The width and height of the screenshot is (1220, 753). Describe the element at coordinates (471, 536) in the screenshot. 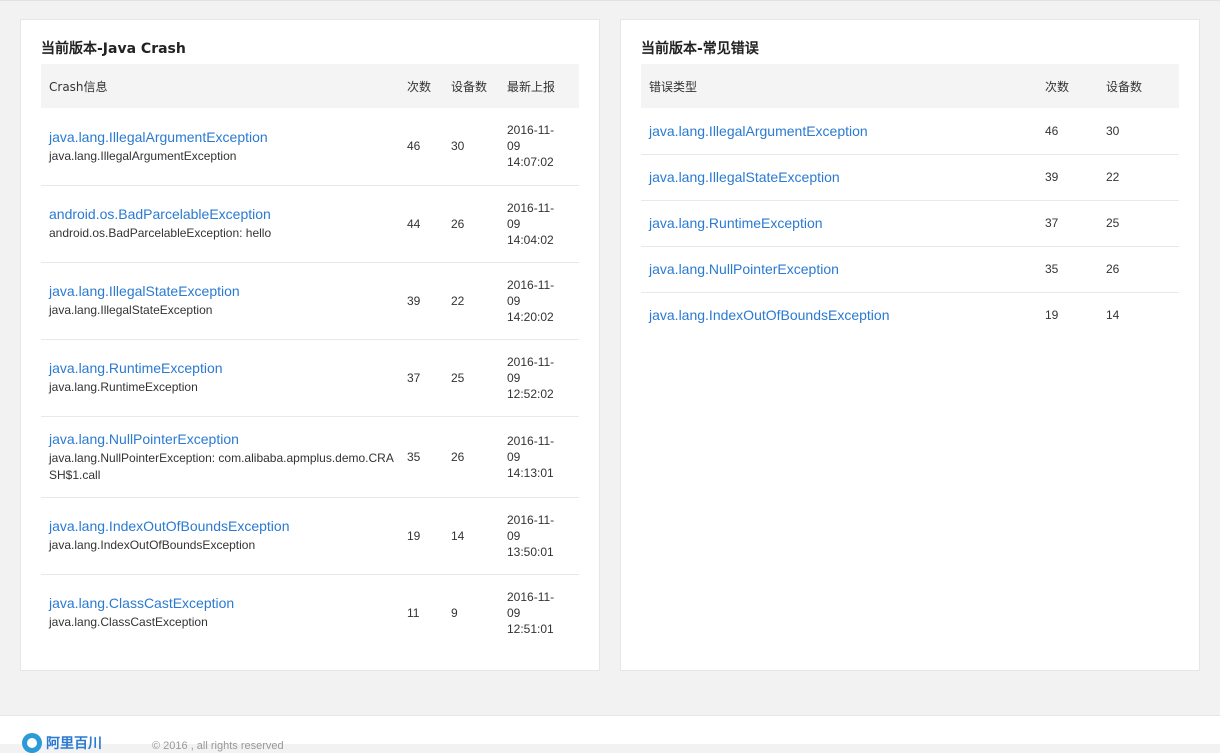

I see `crash-devices: 14` at that location.